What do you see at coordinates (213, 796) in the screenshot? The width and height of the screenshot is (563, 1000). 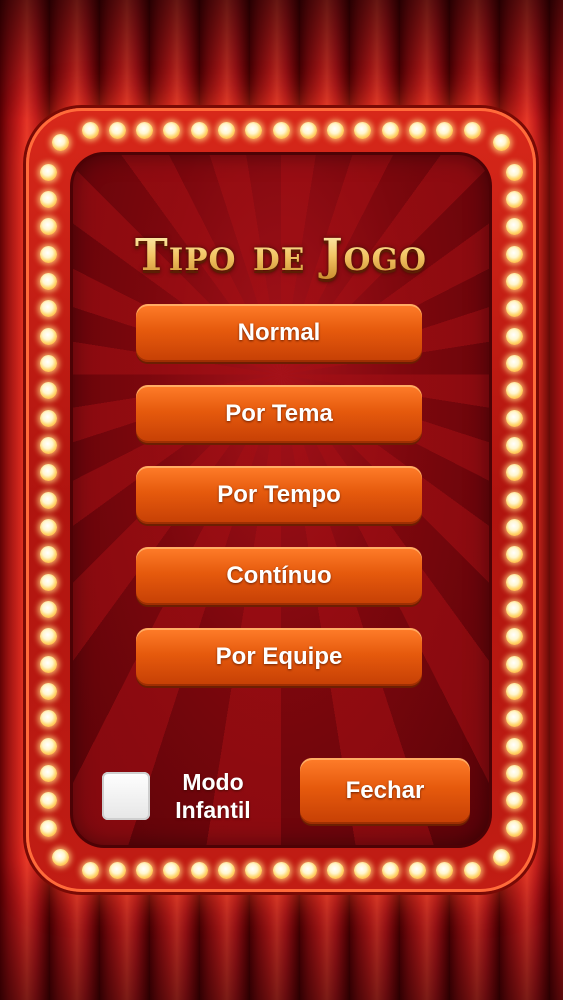 I see `kids-mode-label: Modo Infantil` at bounding box center [213, 796].